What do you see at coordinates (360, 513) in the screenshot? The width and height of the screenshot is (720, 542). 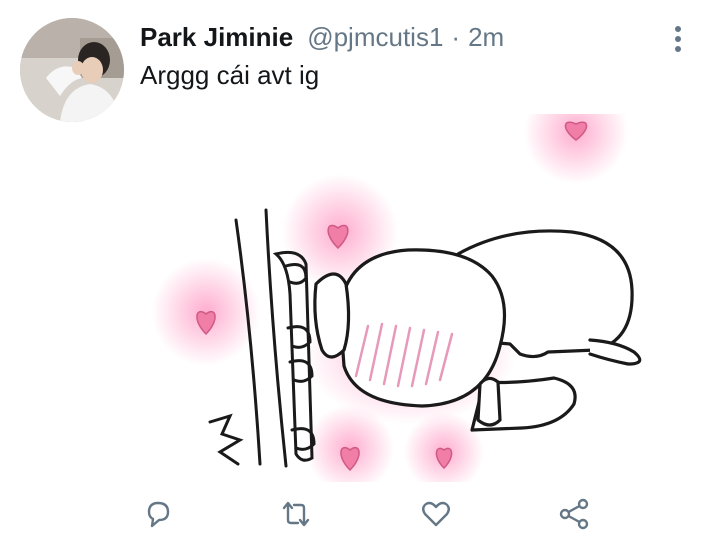 I see `tweet-actions` at bounding box center [360, 513].